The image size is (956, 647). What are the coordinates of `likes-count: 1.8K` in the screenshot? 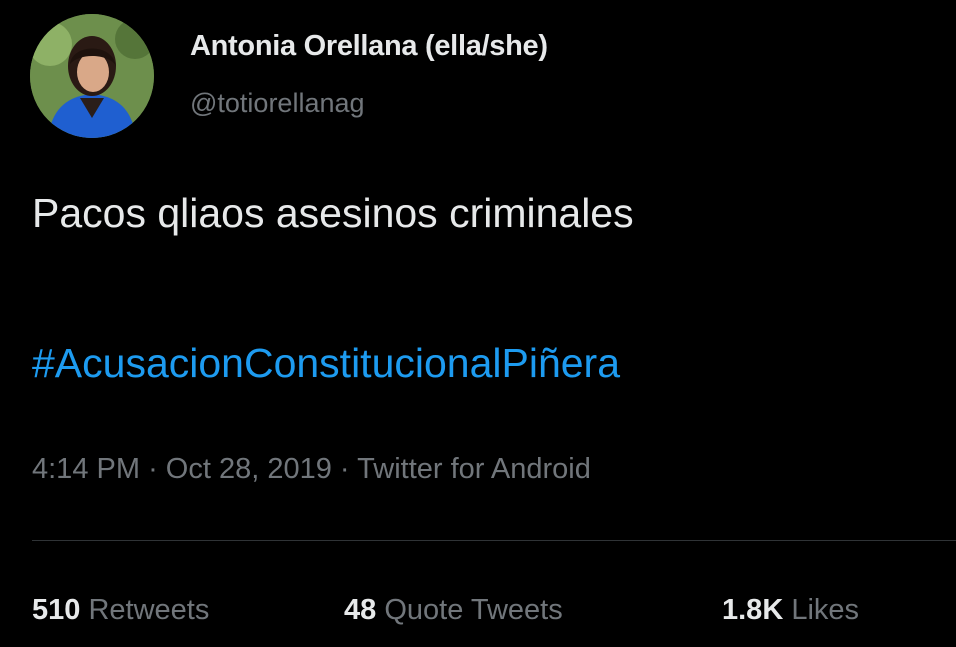 It's located at (753, 610).